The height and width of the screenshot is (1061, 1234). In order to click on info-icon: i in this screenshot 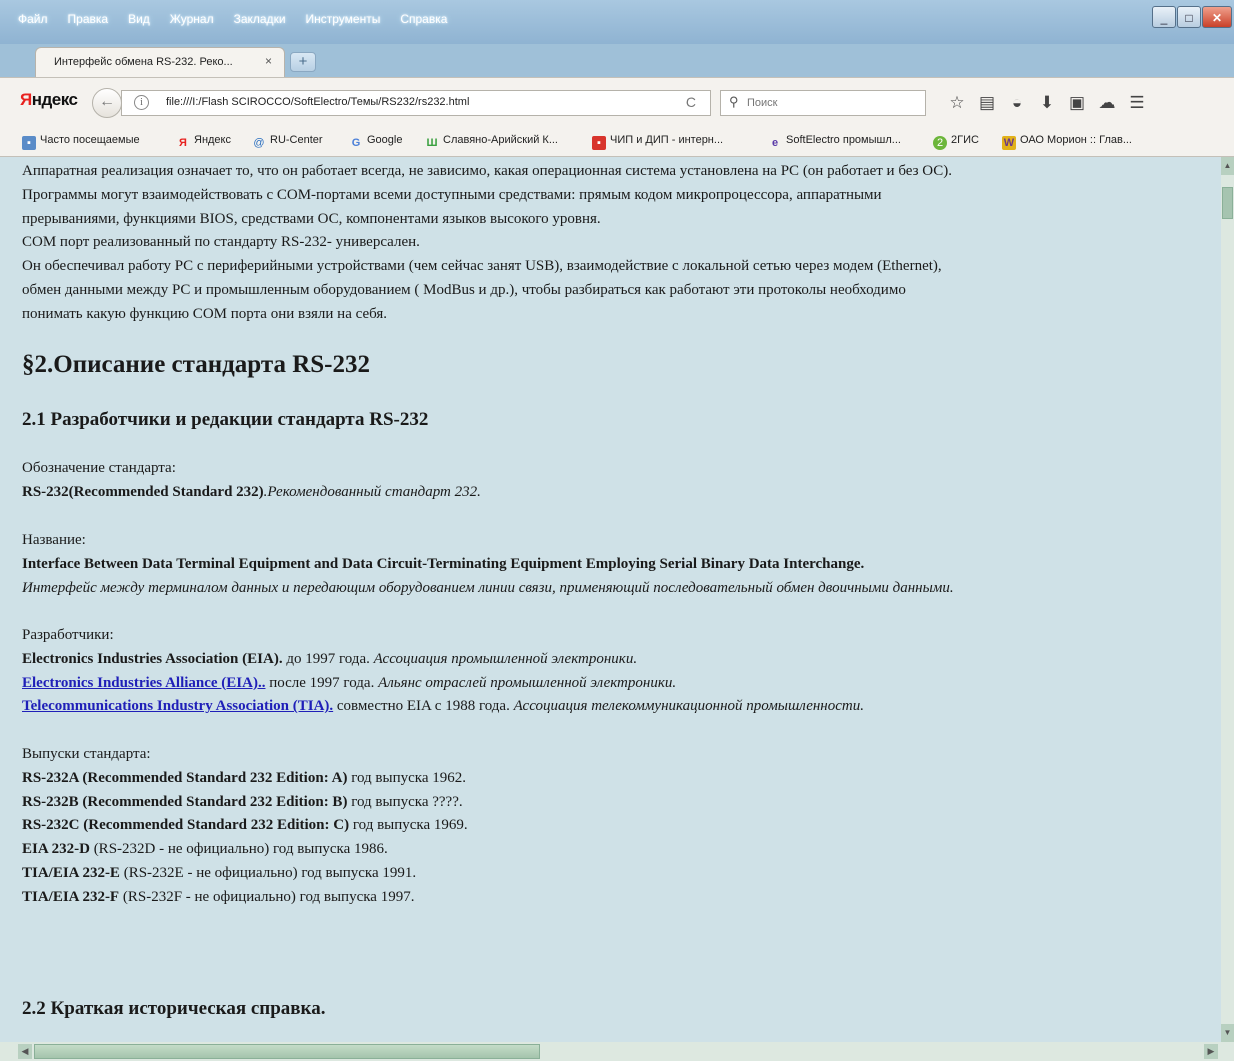, I will do `click(141, 102)`.